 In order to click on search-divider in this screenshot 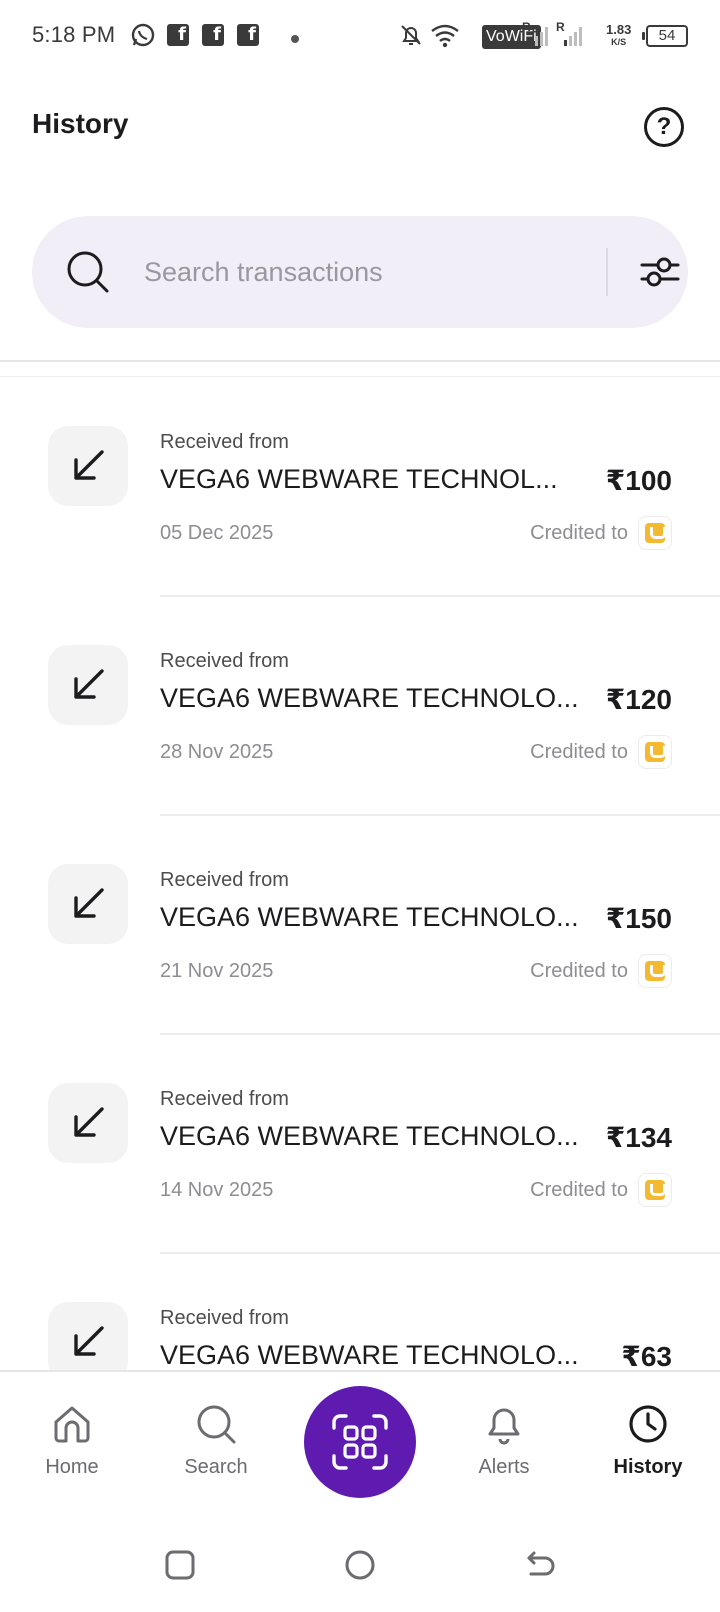, I will do `click(607, 272)`.